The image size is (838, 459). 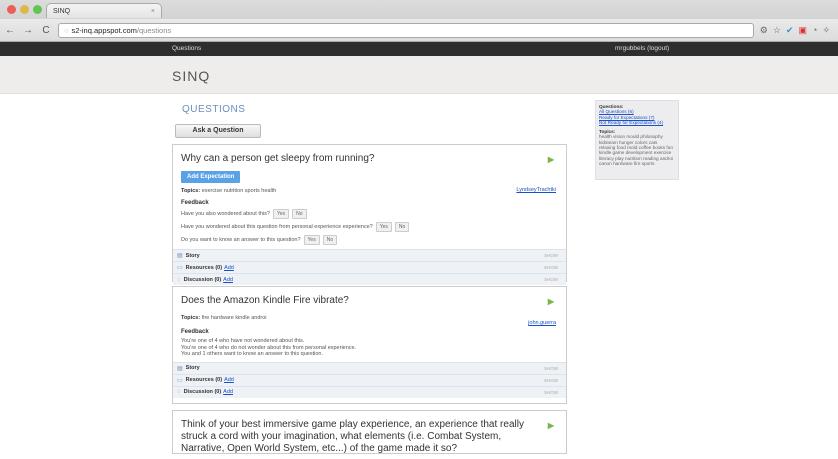 I want to click on topics-value: fire hardware kindle androi, so click(x=234, y=318).